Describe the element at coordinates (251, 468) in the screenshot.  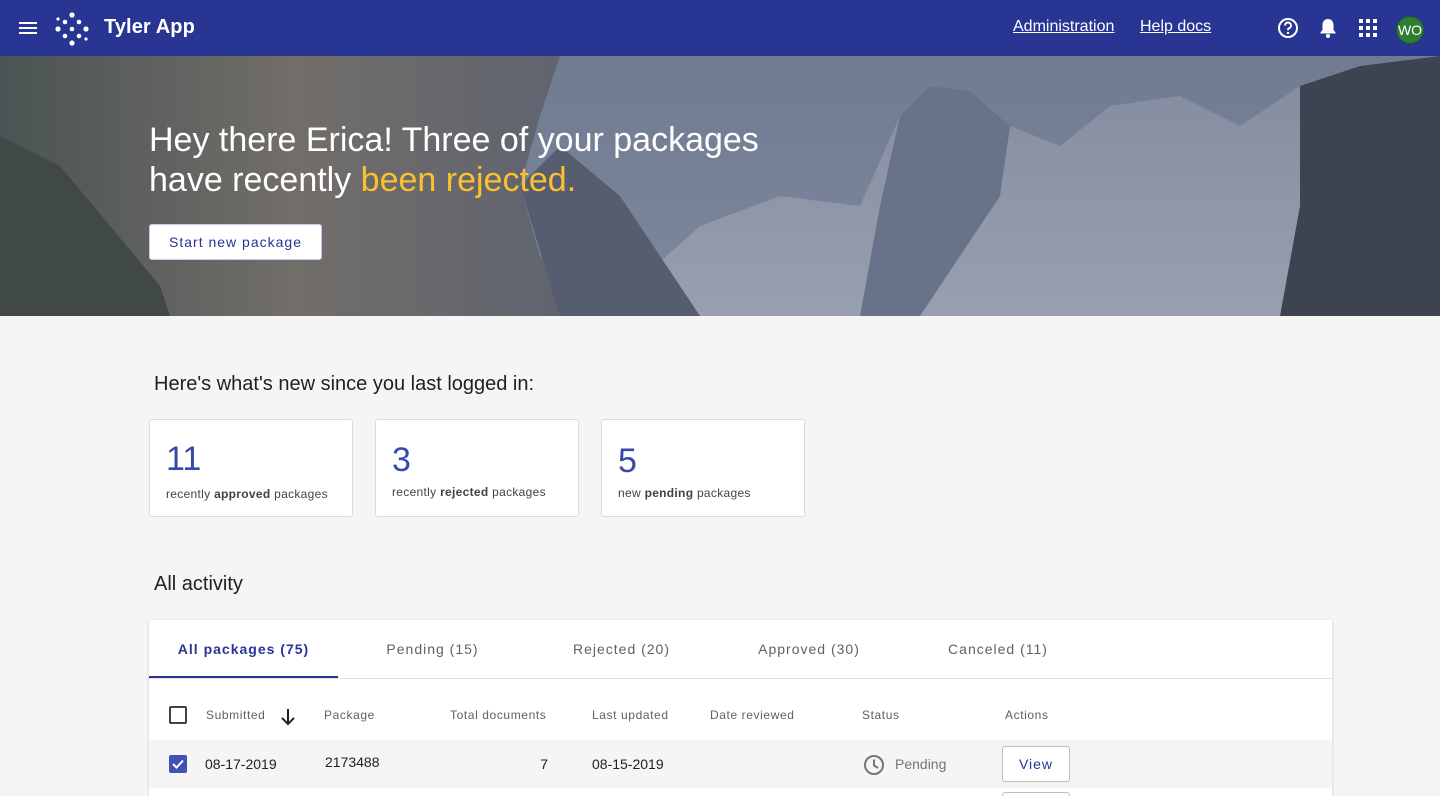
I see `approved-summary-card: 11 recently approved packages` at that location.